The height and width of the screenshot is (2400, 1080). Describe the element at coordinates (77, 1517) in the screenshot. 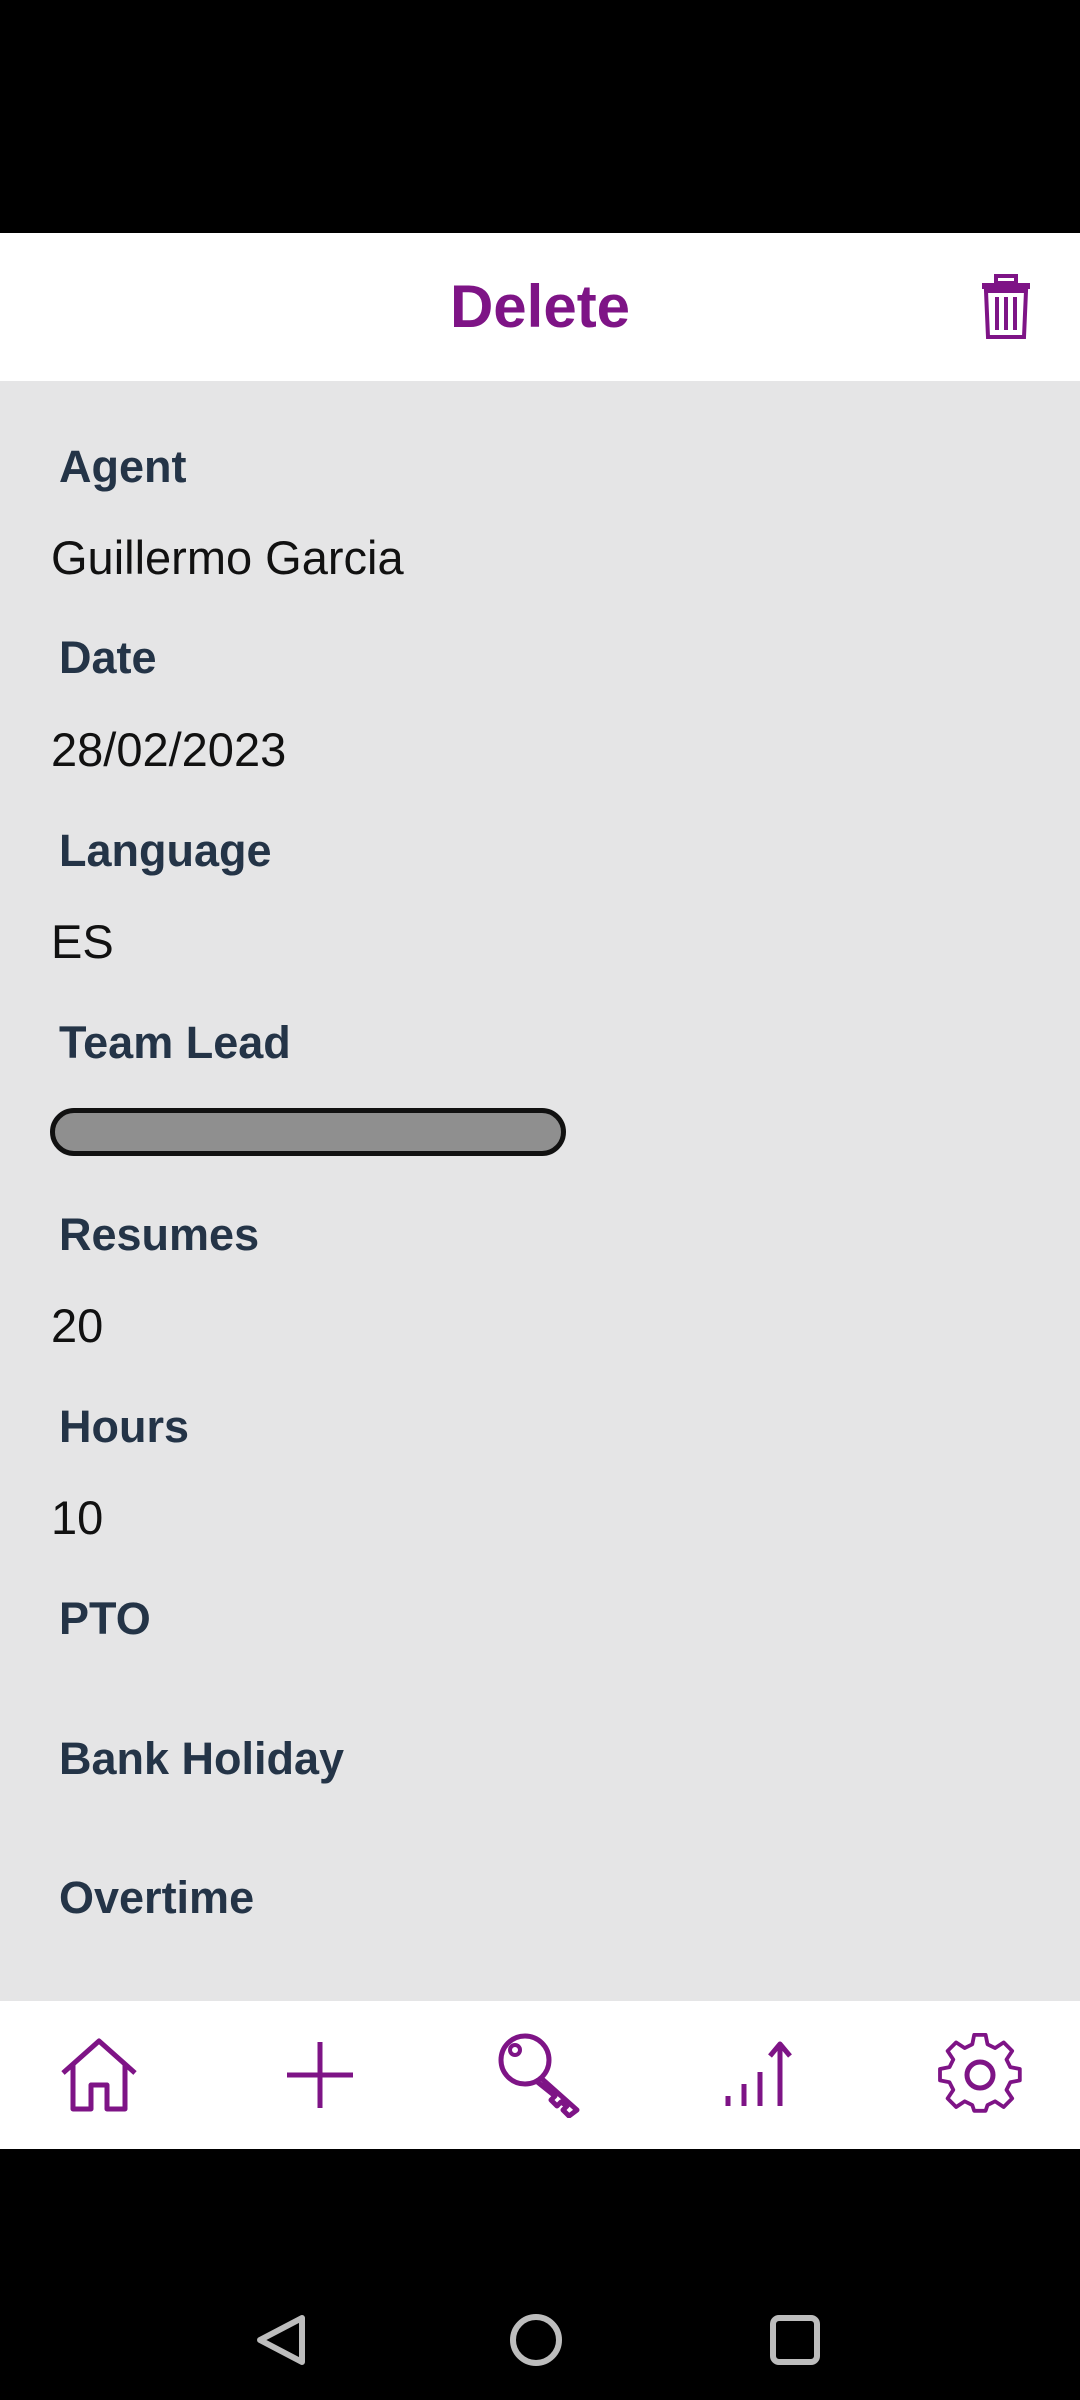

I see `hours-value: 10` at that location.